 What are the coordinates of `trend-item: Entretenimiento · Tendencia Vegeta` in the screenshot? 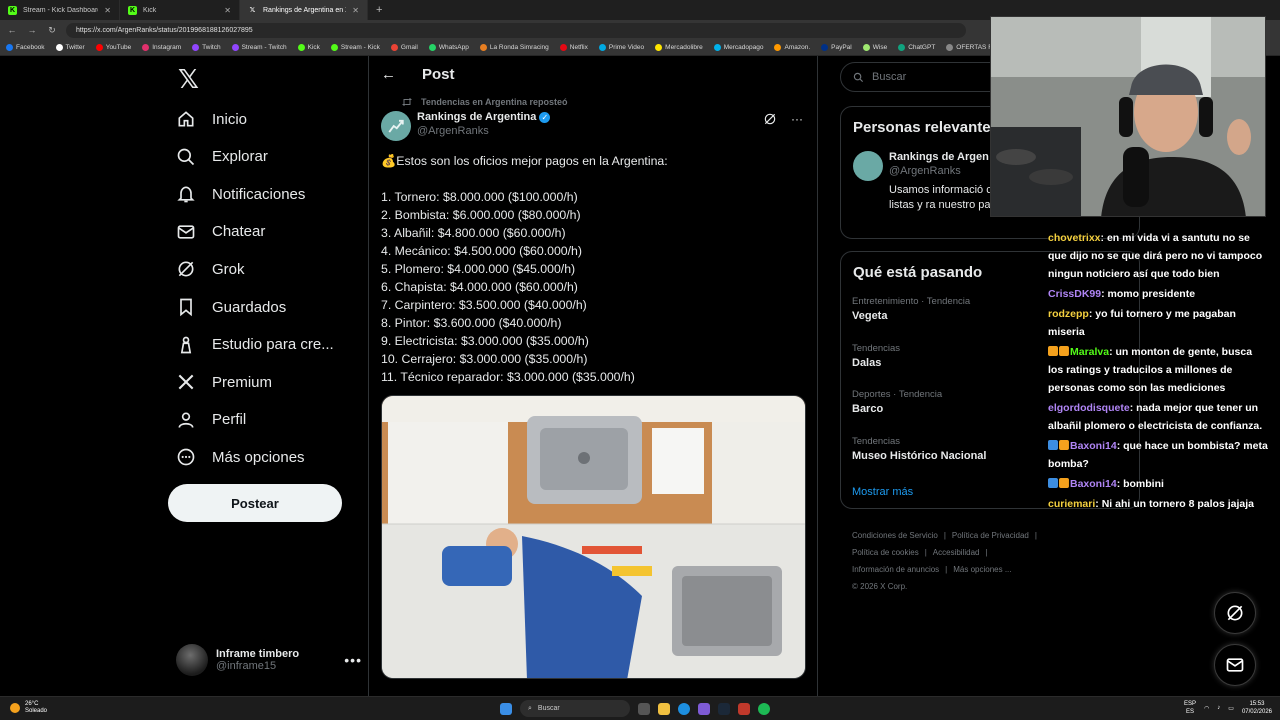 It's located at (911, 309).